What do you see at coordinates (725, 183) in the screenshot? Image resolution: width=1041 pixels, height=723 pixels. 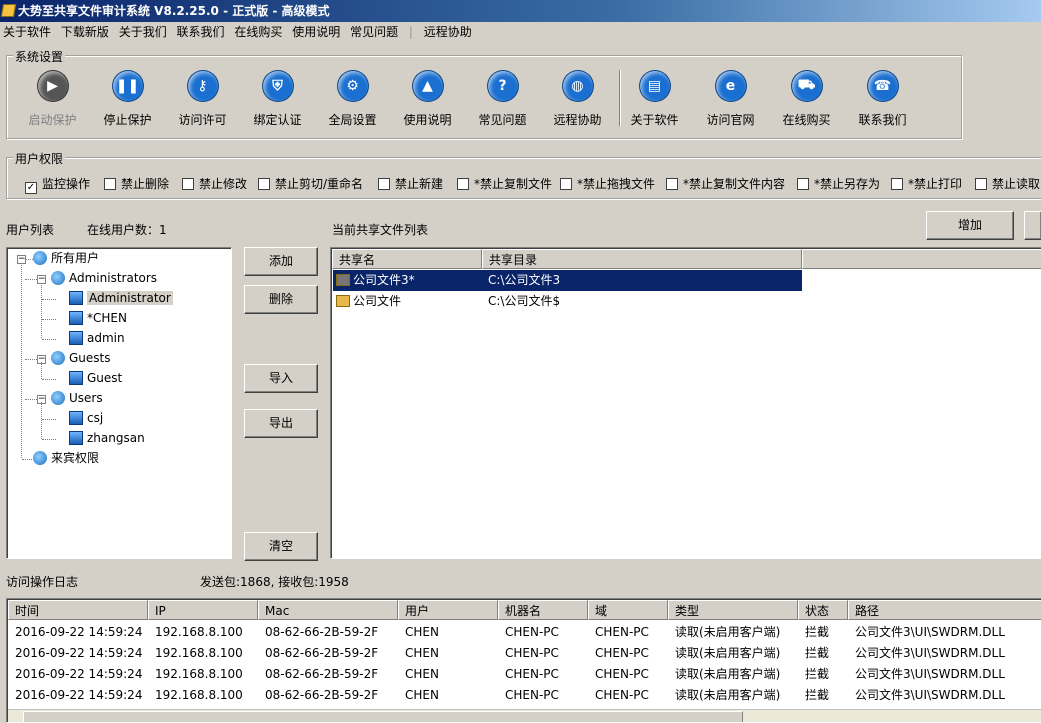 I see `permission-checkbox: *禁止复制文件内容` at bounding box center [725, 183].